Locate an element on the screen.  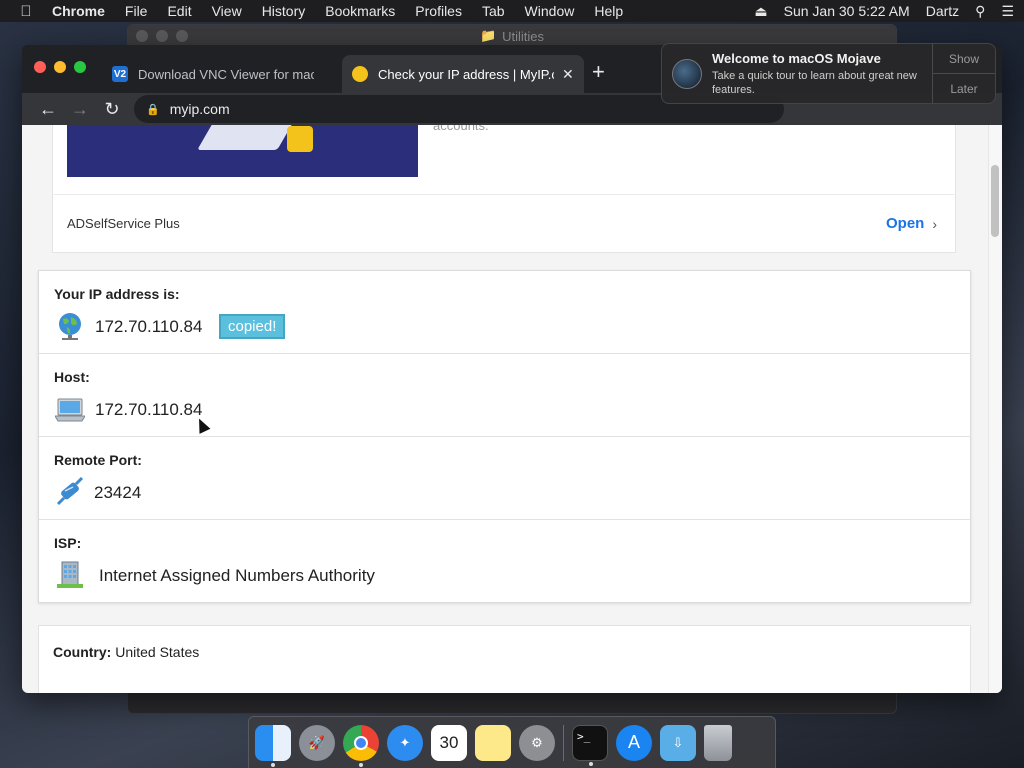
eject-icon: ⏏ is located at coordinates (760, 11).